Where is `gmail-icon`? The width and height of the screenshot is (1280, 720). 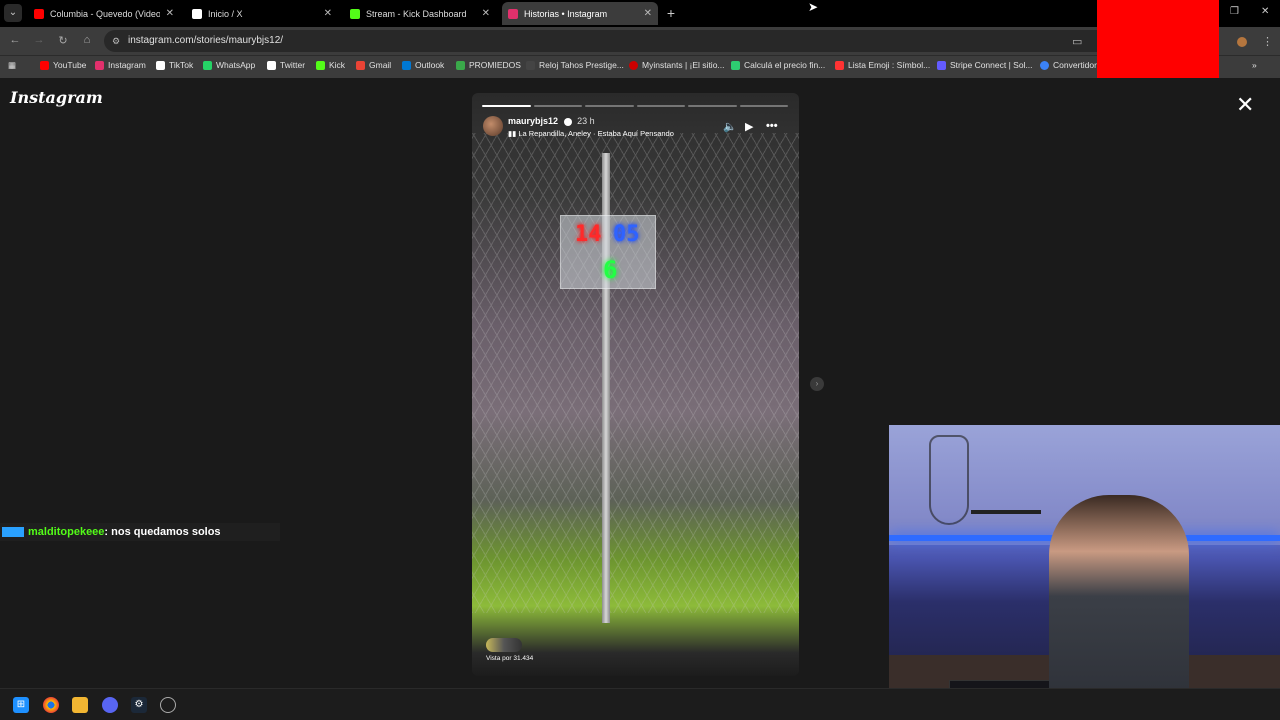
gmail-icon is located at coordinates (360, 65).